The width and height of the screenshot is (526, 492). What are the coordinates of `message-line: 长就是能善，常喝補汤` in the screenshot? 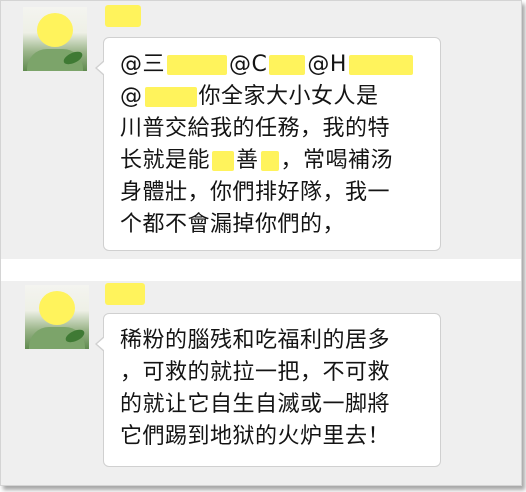 It's located at (257, 160).